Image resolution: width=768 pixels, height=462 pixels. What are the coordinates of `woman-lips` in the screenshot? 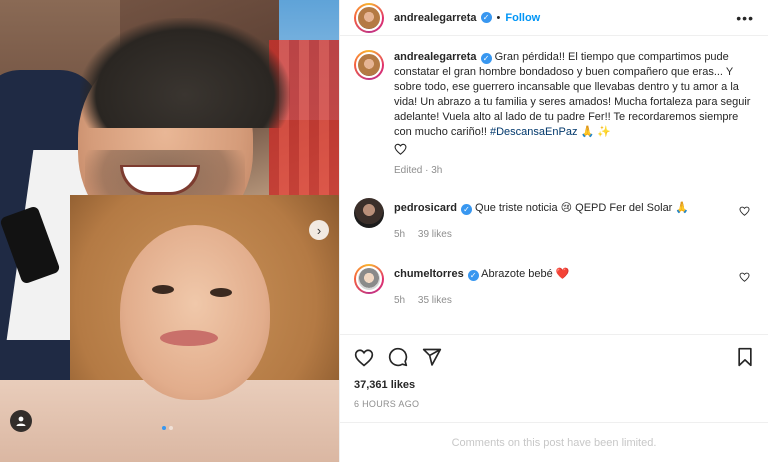 It's located at (189, 338).